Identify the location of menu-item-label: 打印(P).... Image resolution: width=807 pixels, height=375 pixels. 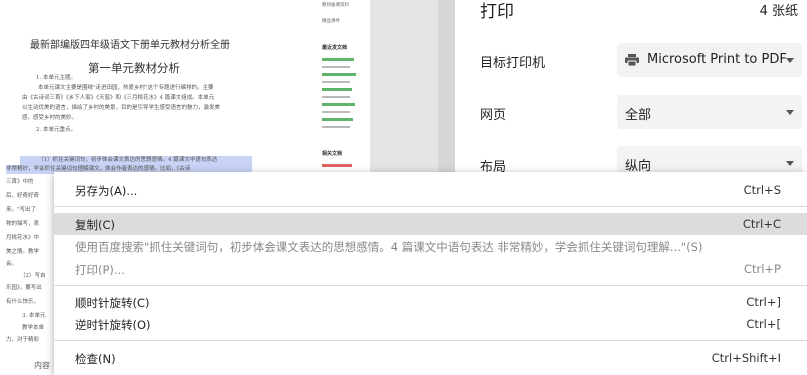
(100, 270).